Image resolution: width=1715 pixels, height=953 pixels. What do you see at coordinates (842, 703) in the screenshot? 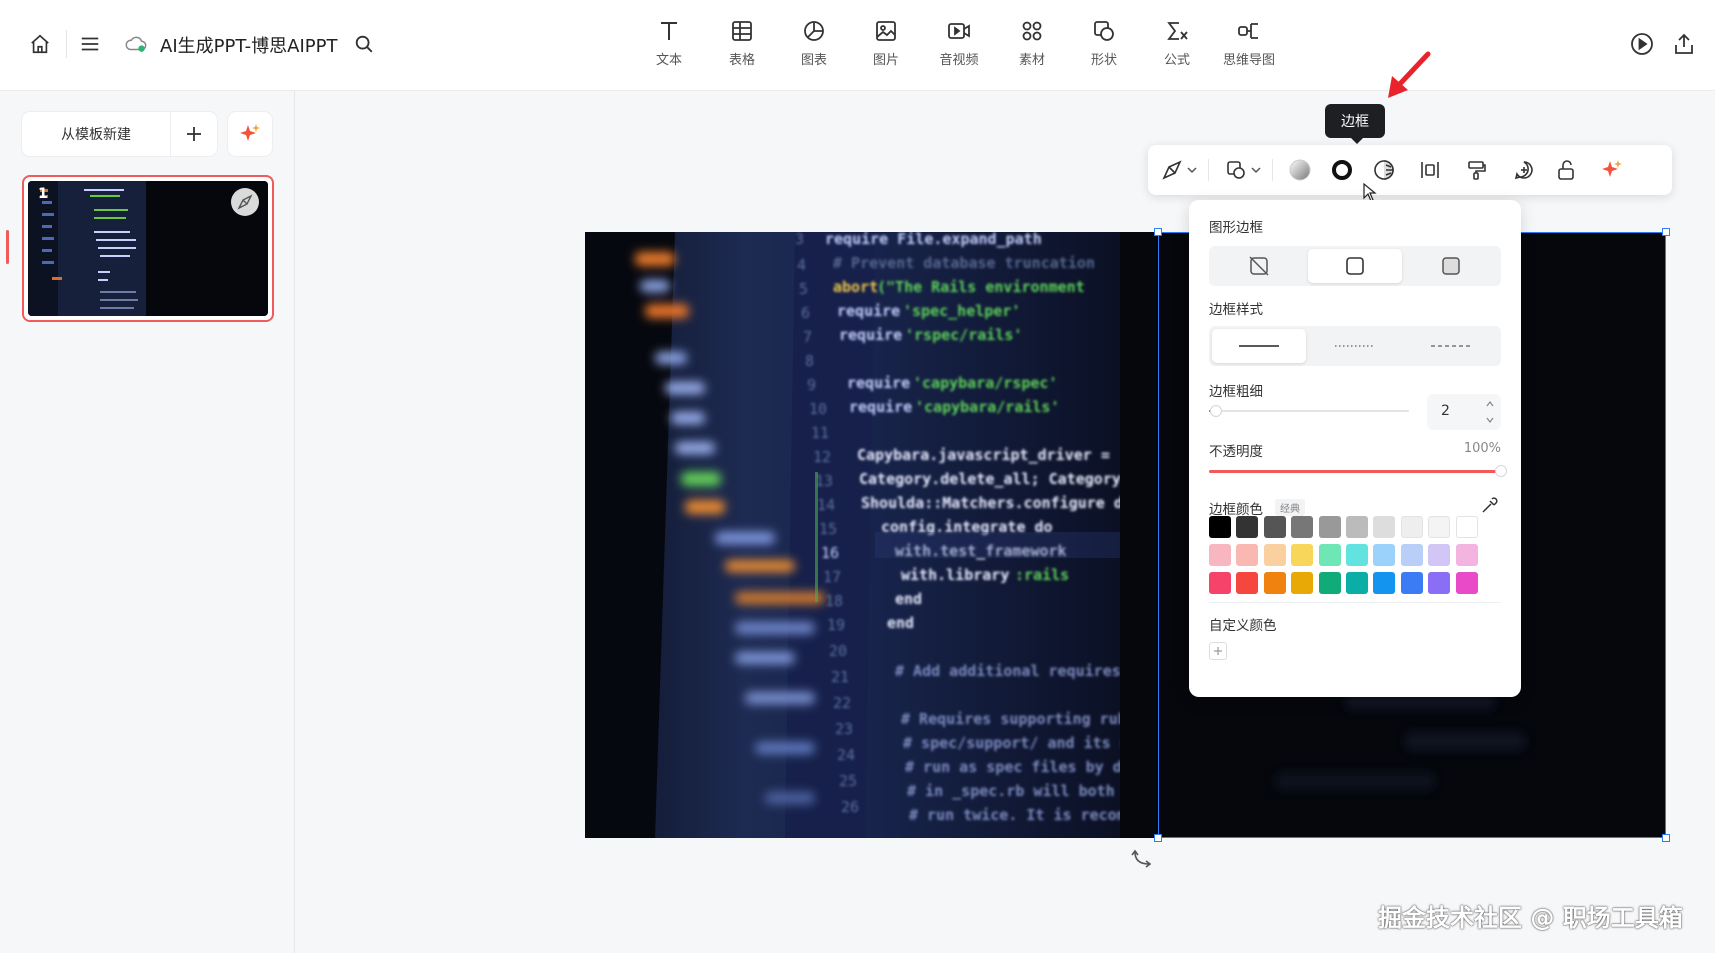
I see `svg-text: 22` at bounding box center [842, 703].